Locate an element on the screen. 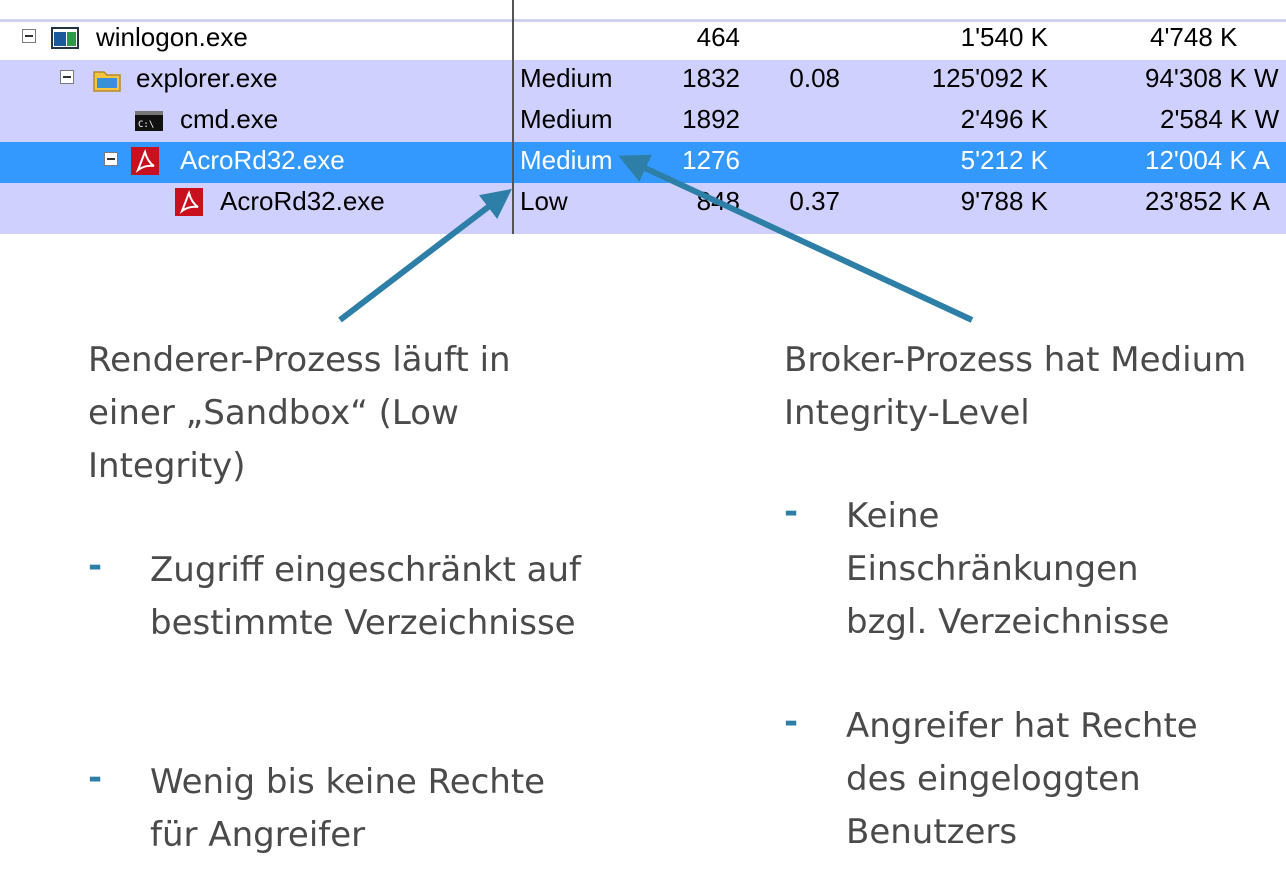  column-divider is located at coordinates (513, 117).